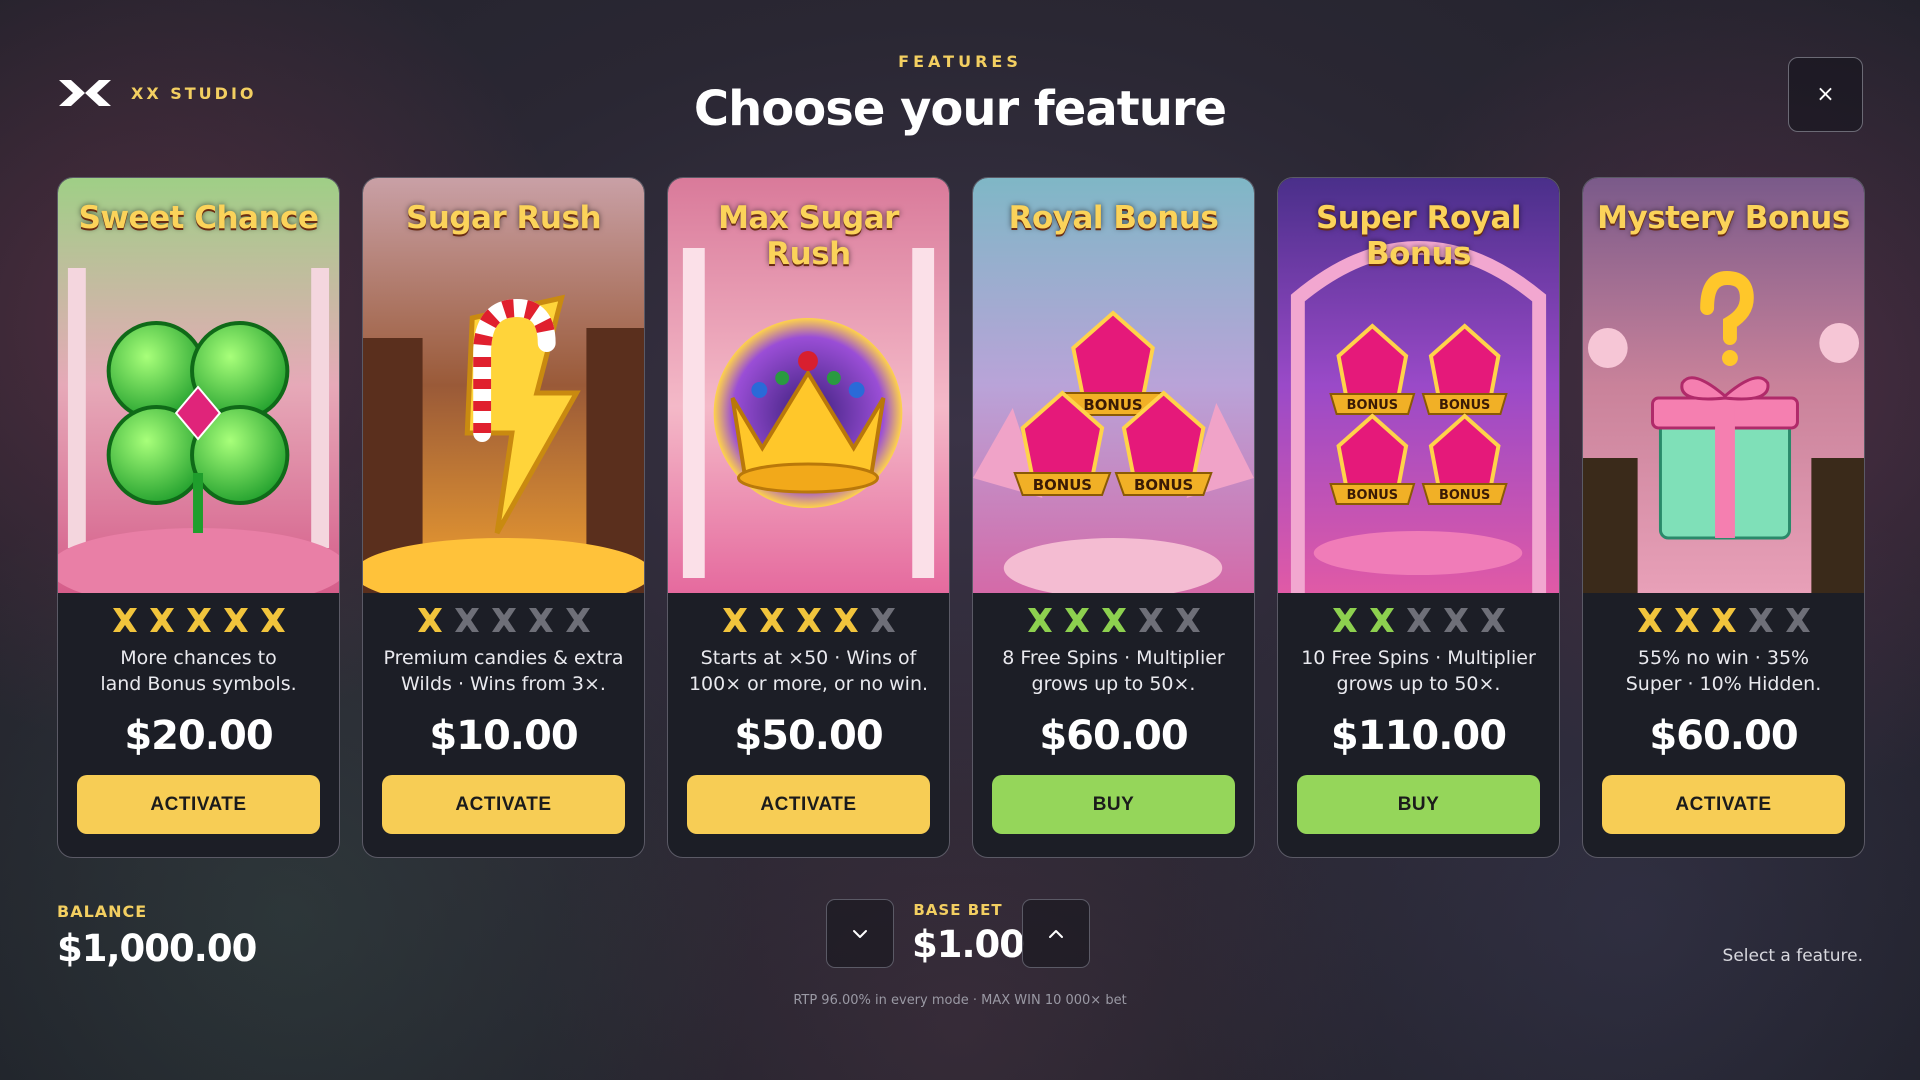 The height and width of the screenshot is (1080, 1920). I want to click on card-price: $20.00, so click(198, 736).